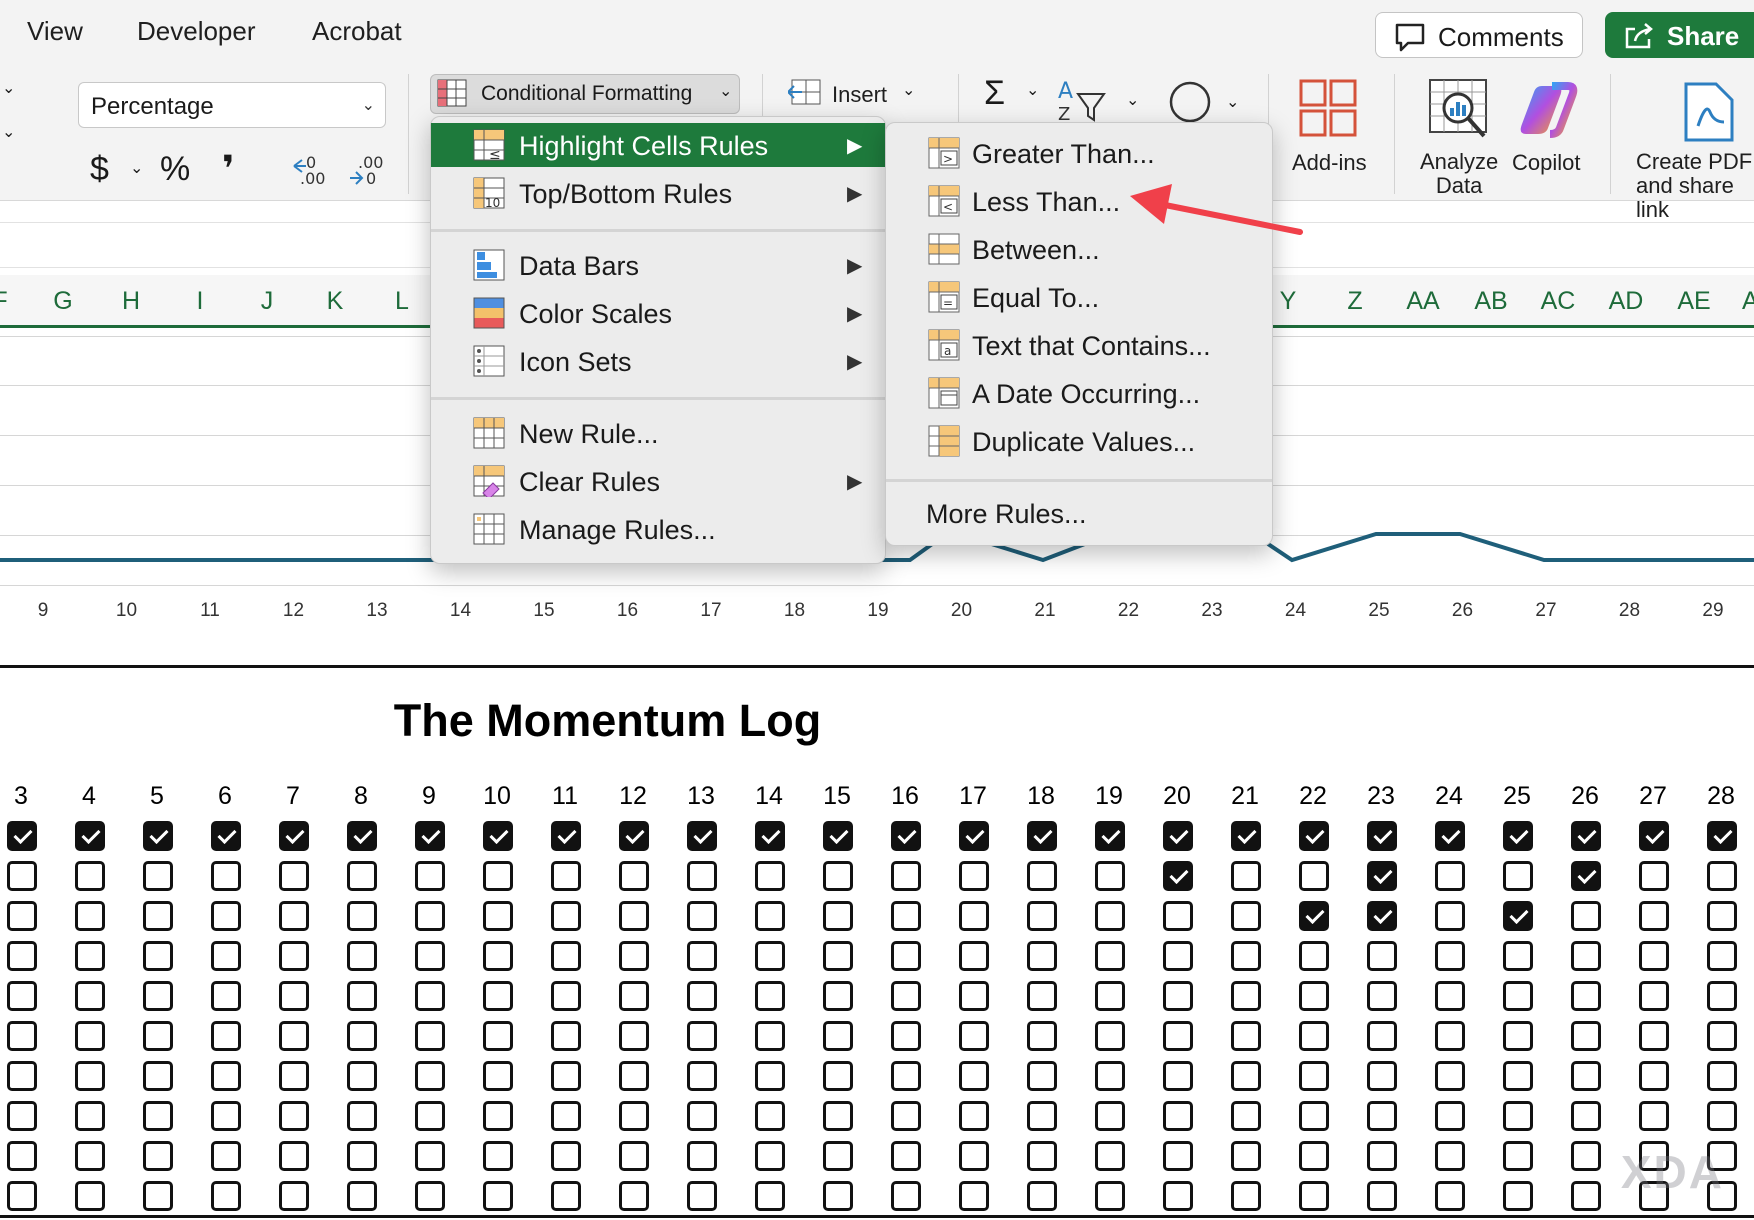 The height and width of the screenshot is (1220, 1754). Describe the element at coordinates (366, 170) in the screenshot. I see `decrease-decimal-icon: .00 0` at that location.